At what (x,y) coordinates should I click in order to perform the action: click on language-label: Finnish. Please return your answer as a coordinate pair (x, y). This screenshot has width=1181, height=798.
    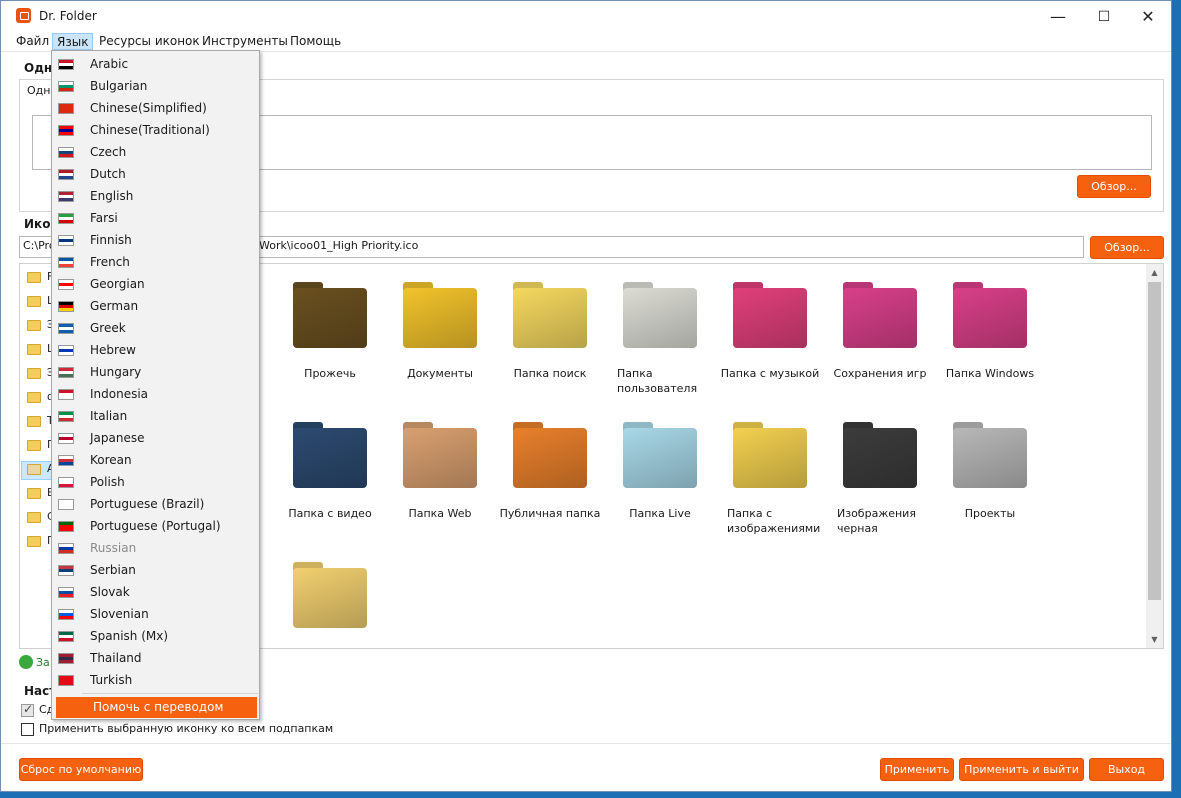
    Looking at the image, I should click on (111, 240).